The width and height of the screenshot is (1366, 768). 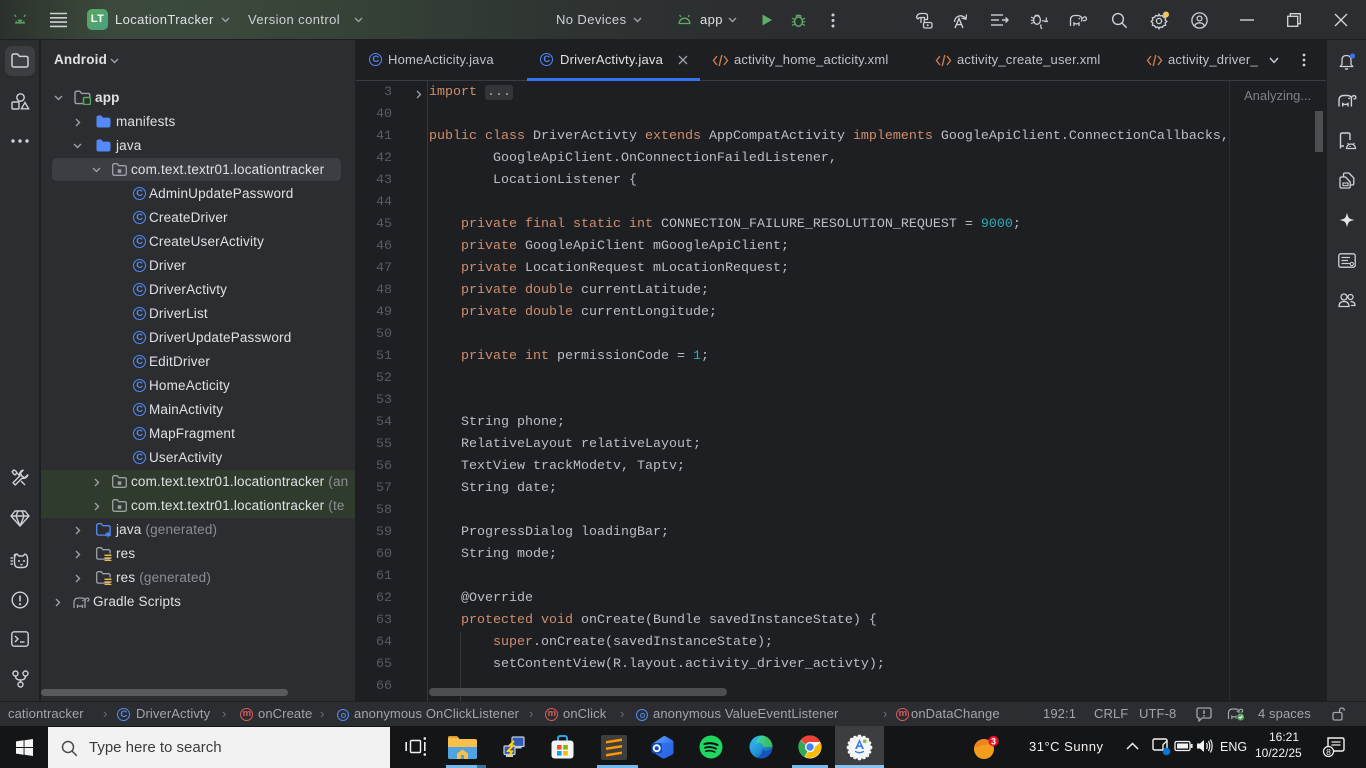 I want to click on svg-text: 8, so click(x=1328, y=752).